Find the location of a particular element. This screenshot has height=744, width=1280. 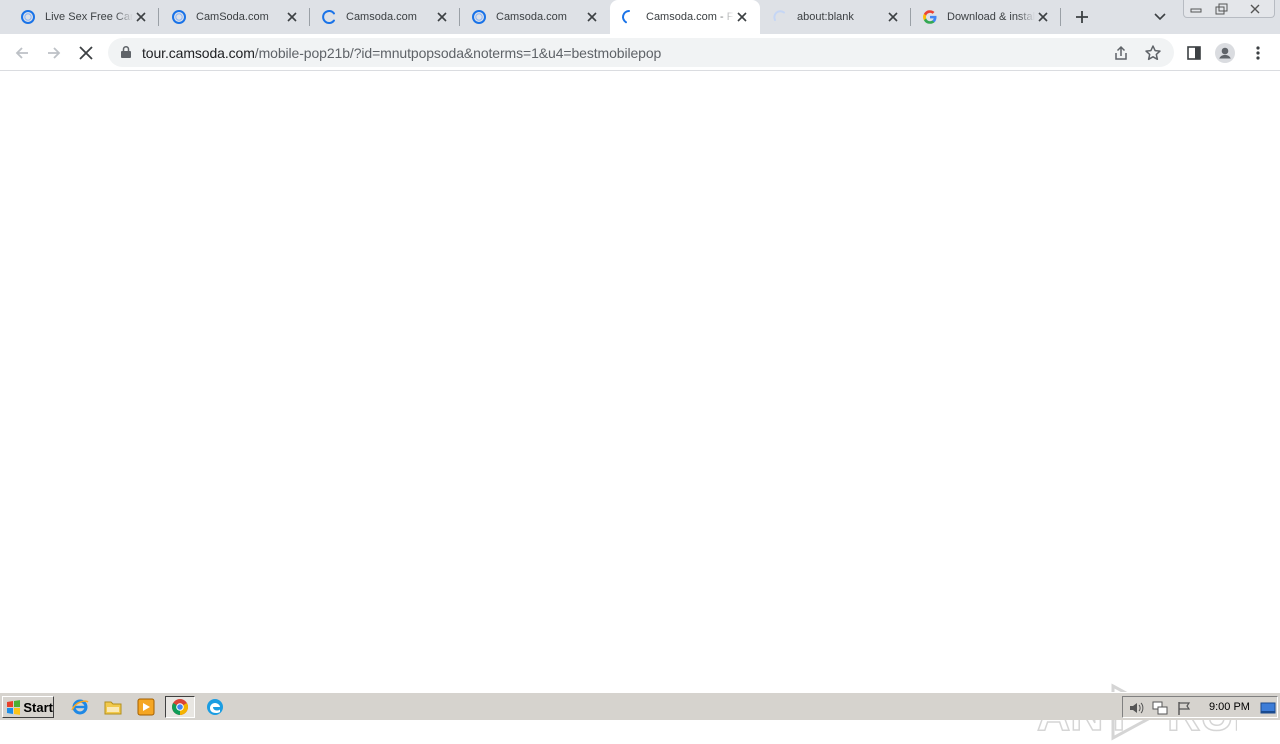

tab-about-blank: about:blank is located at coordinates (836, 17).